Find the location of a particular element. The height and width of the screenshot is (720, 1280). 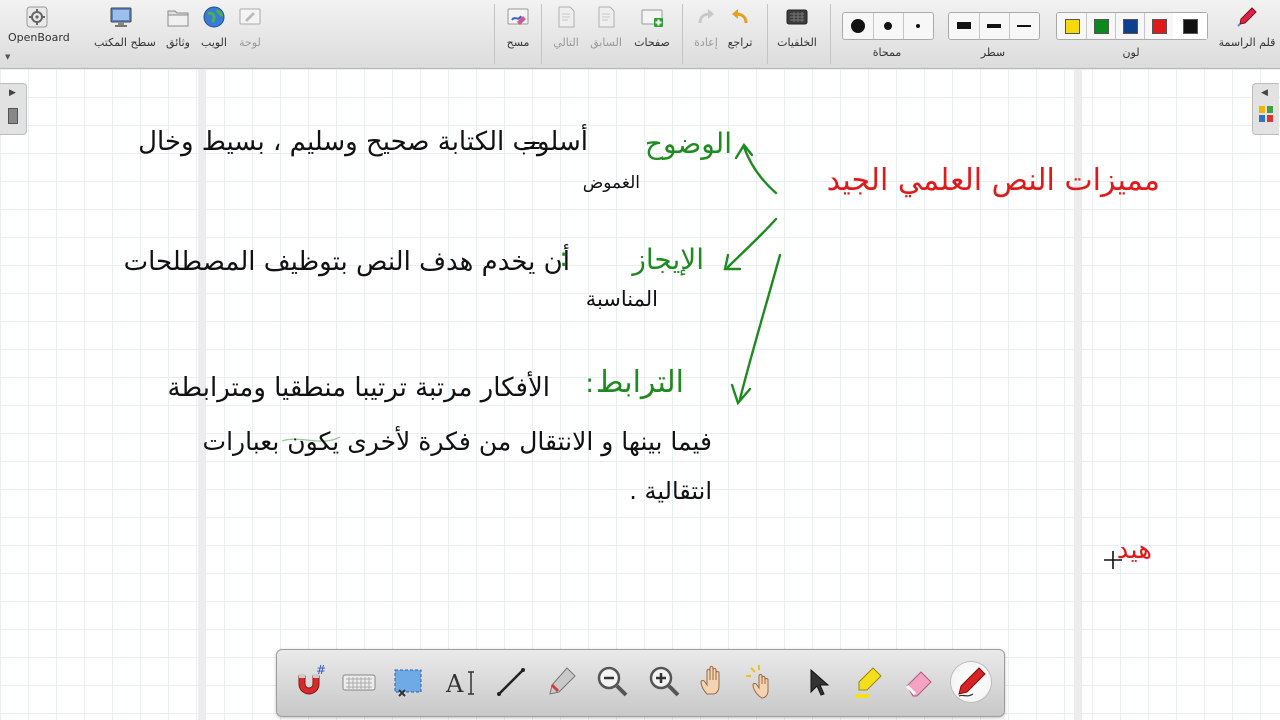

arrow-head is located at coordinates (744, 151).